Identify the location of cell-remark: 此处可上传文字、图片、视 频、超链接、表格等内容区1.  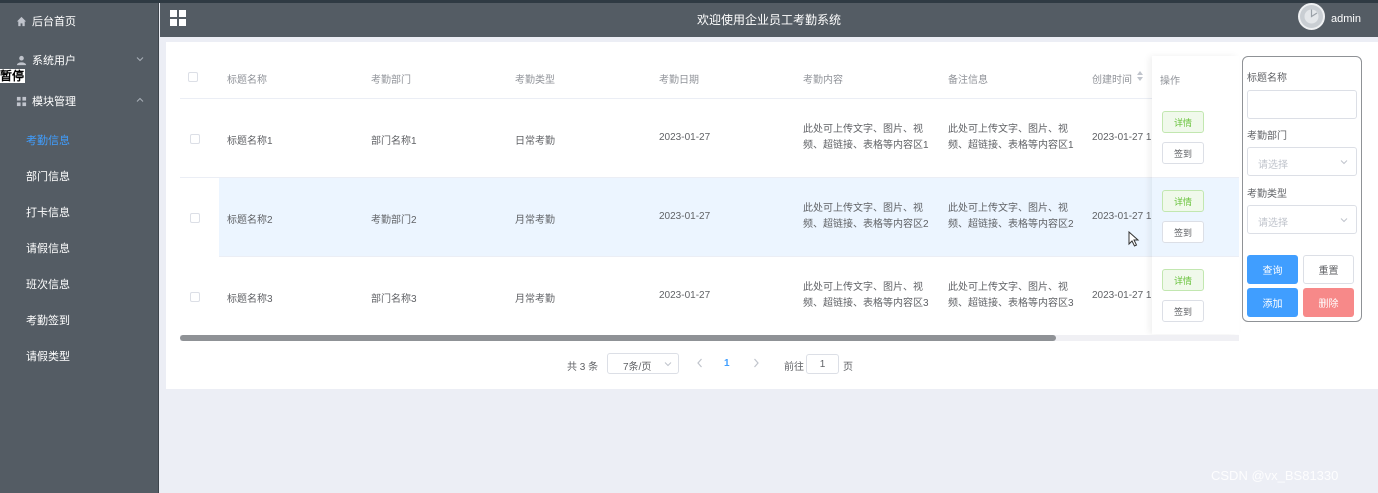
(1011, 137).